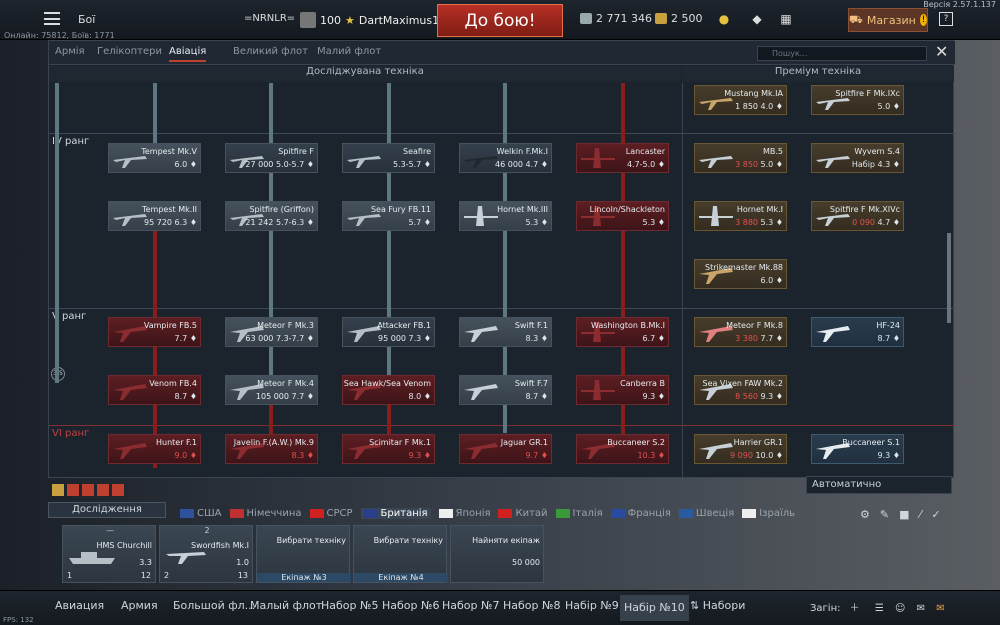 The height and width of the screenshot is (625, 1000). Describe the element at coordinates (410, 605) in the screenshot. I see `preset-tab: Набор №6` at that location.